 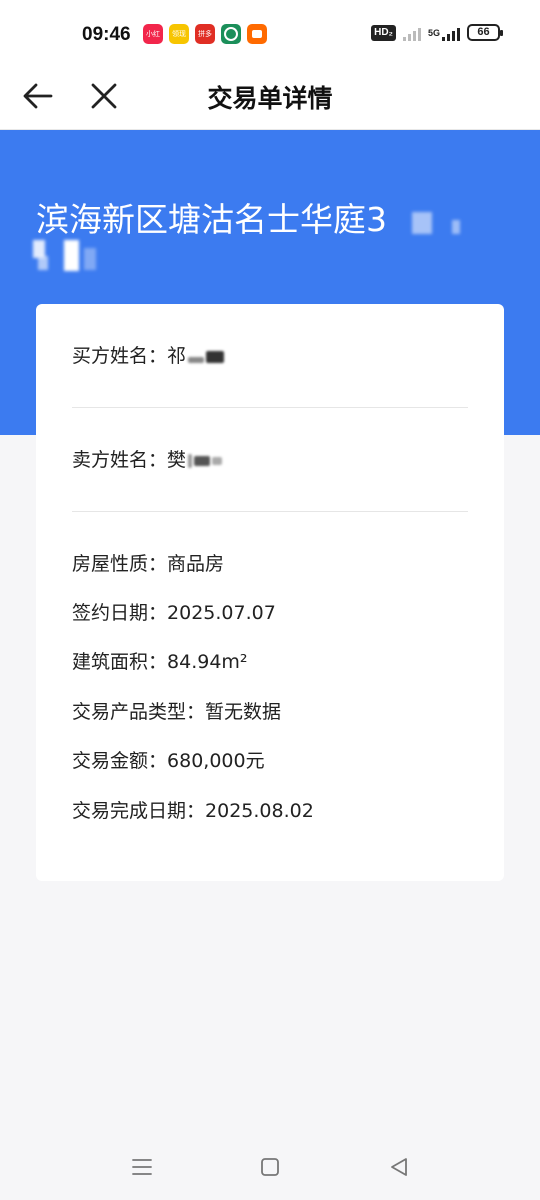 I want to click on sign-date-row: 签约日期：2025.07.07, so click(x=174, y=613).